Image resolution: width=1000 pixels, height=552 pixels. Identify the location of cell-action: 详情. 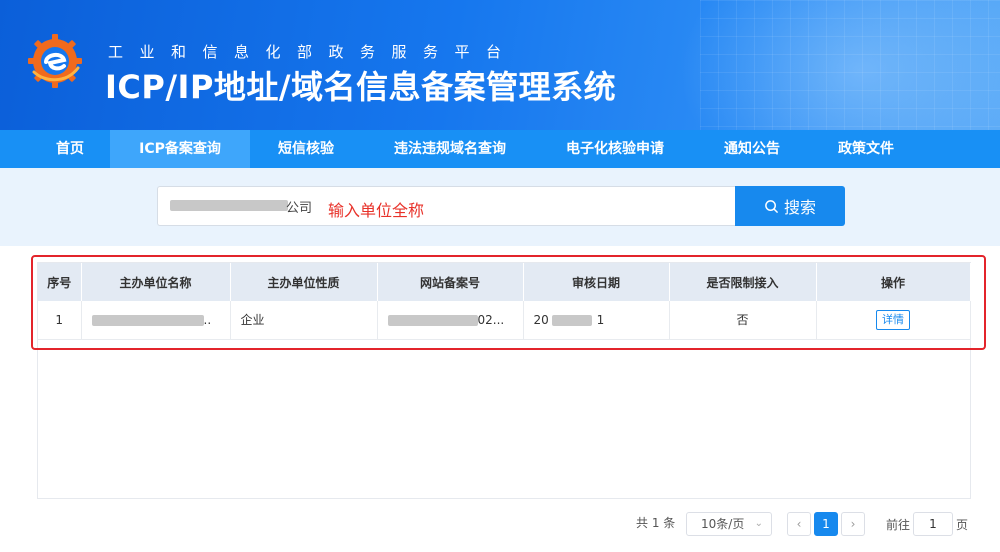
(893, 320).